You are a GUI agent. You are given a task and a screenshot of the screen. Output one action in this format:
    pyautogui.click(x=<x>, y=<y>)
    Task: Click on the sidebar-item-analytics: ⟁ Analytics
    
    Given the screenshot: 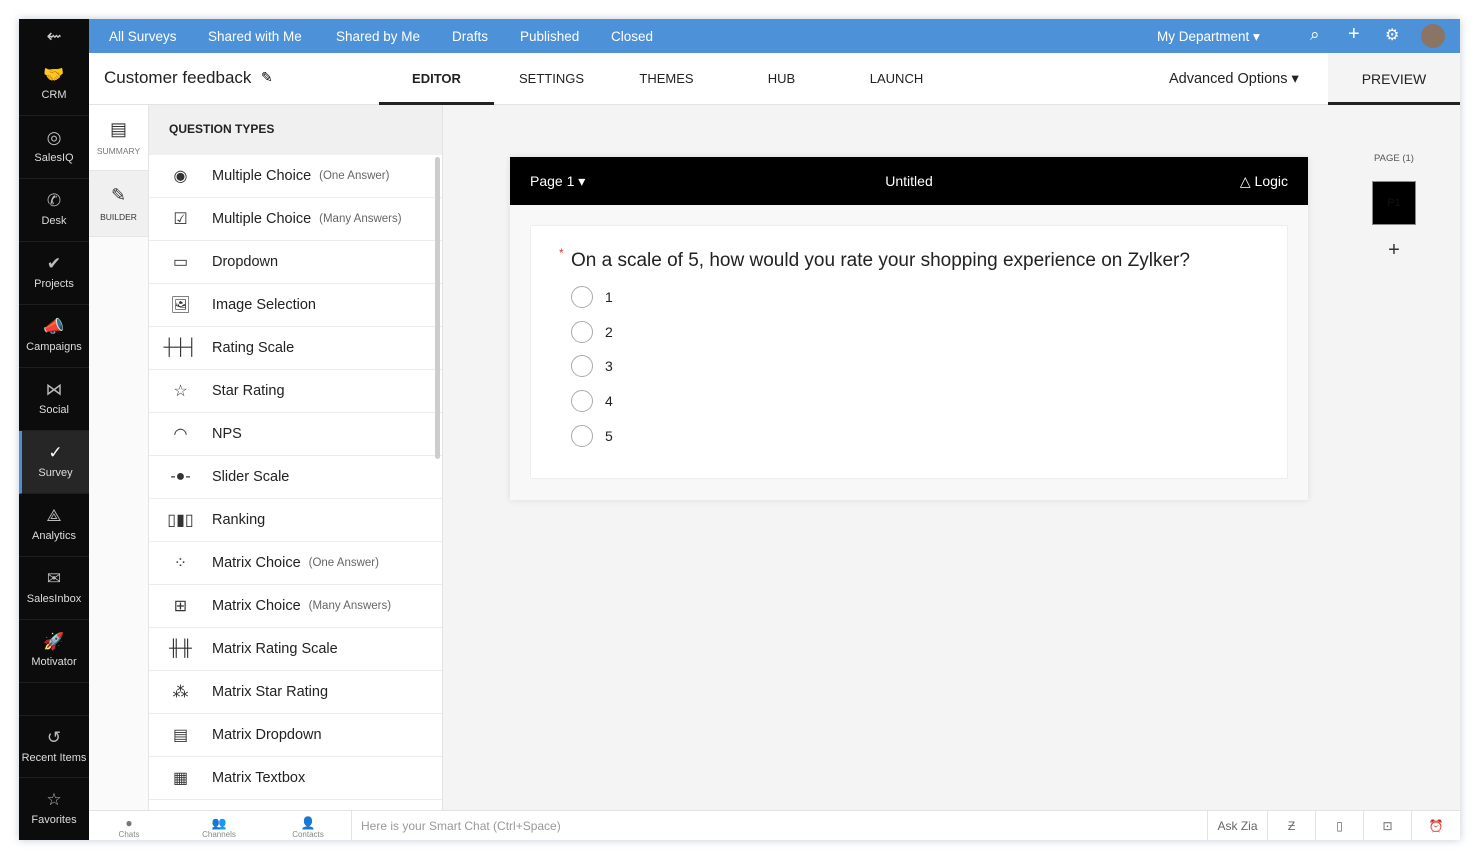 What is the action you would take?
    pyautogui.click(x=54, y=525)
    